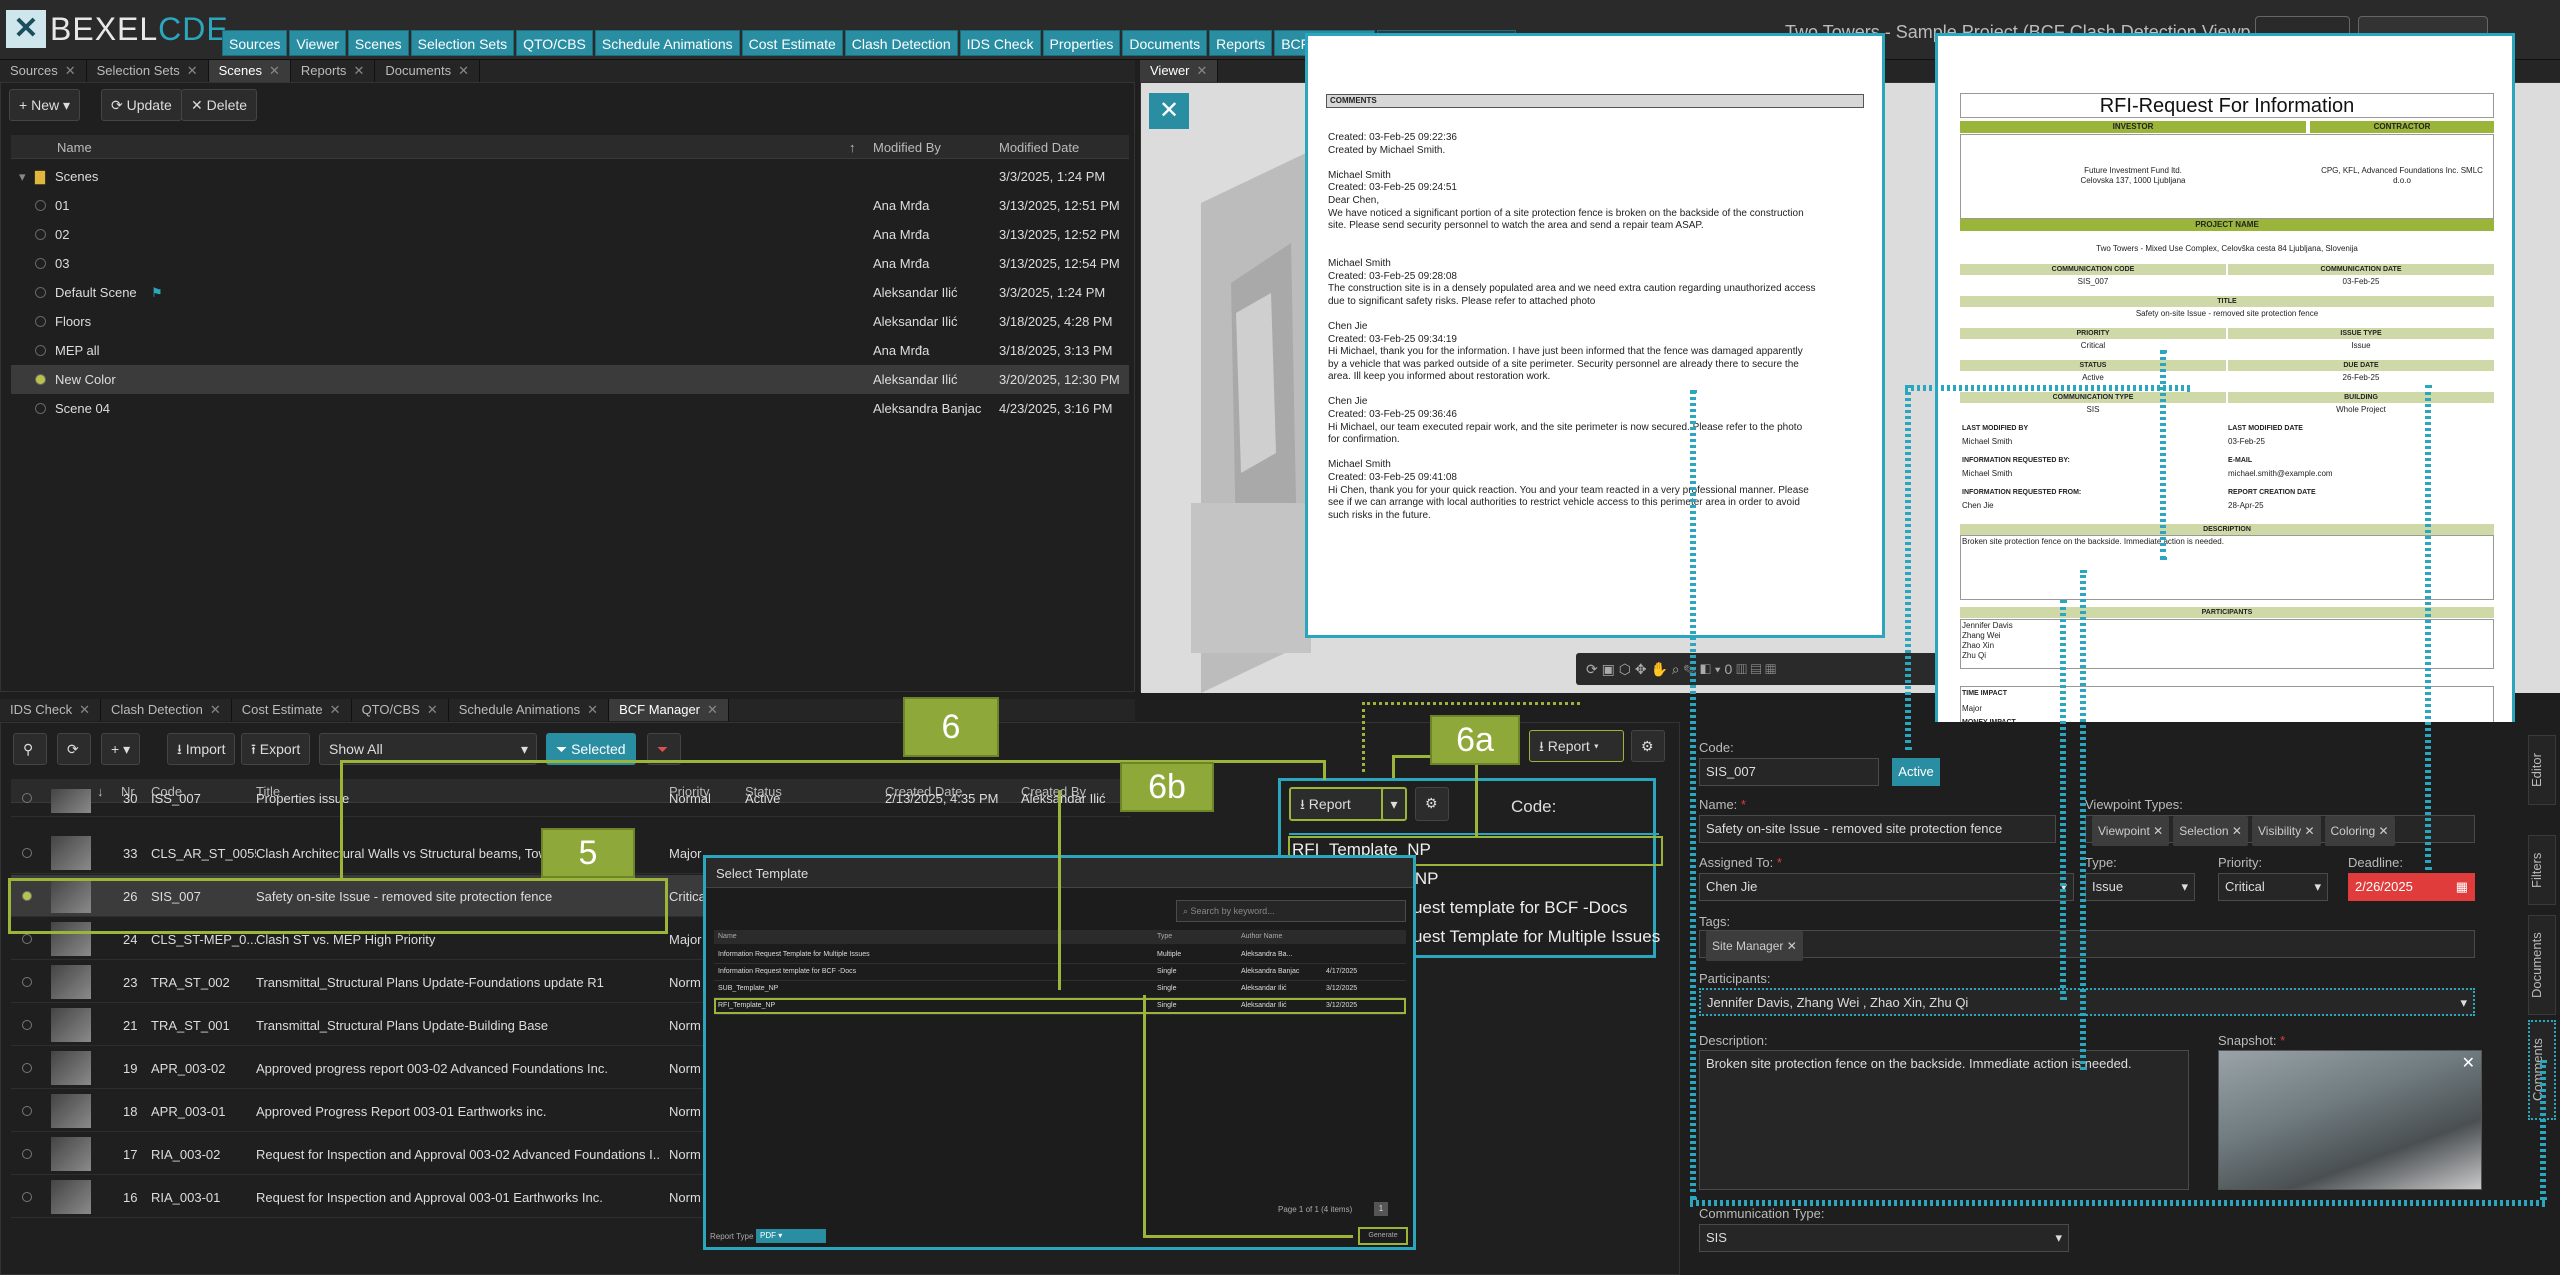  I want to click on export-button: ⭱ Export, so click(276, 749).